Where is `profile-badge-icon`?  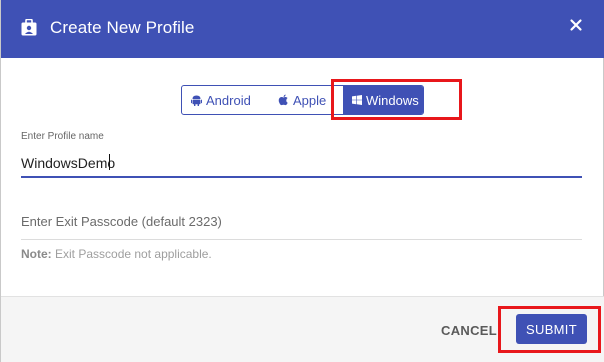 profile-badge-icon is located at coordinates (29, 27).